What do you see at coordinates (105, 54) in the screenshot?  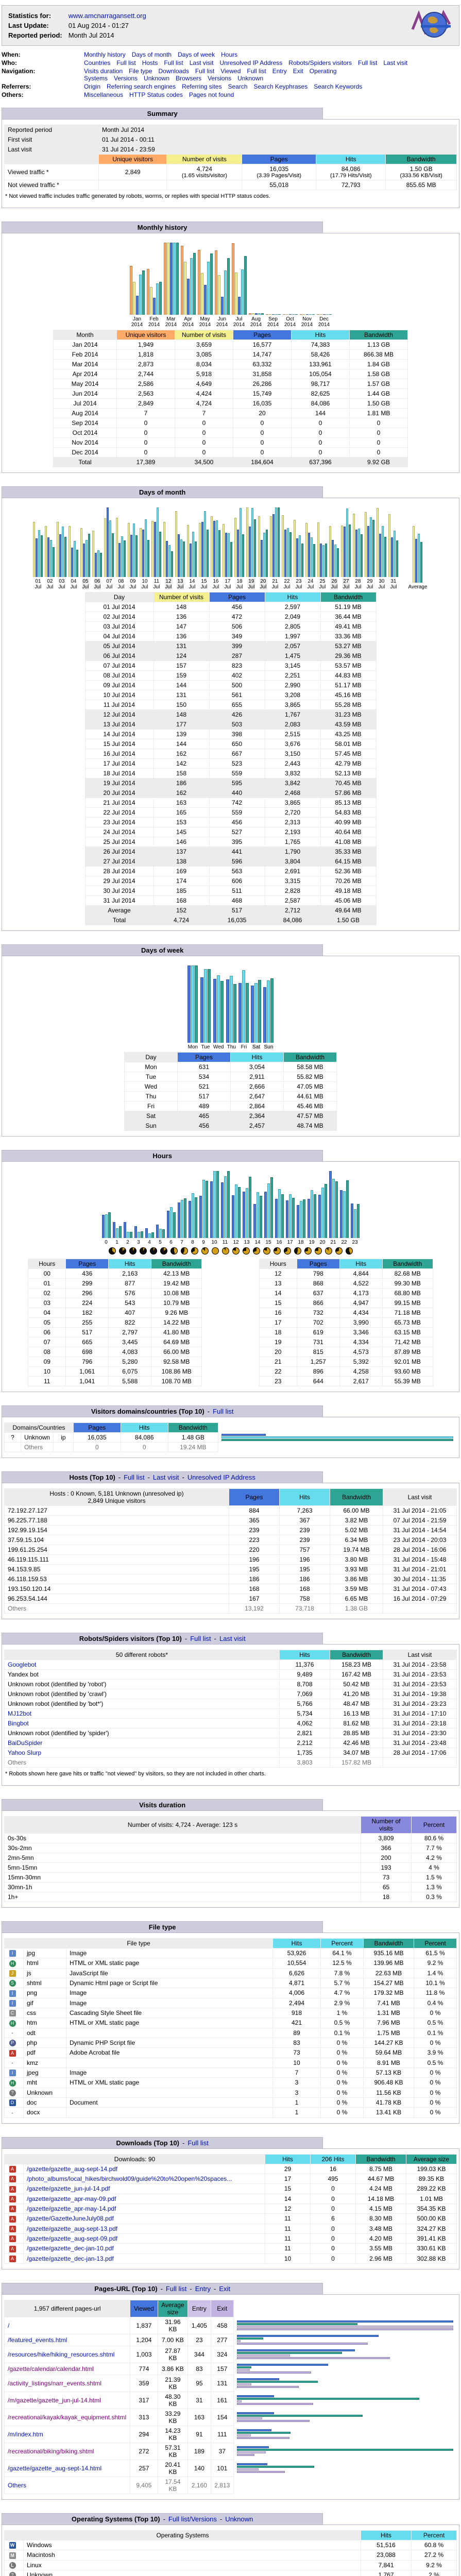 I see `menu-link: Monthly history` at bounding box center [105, 54].